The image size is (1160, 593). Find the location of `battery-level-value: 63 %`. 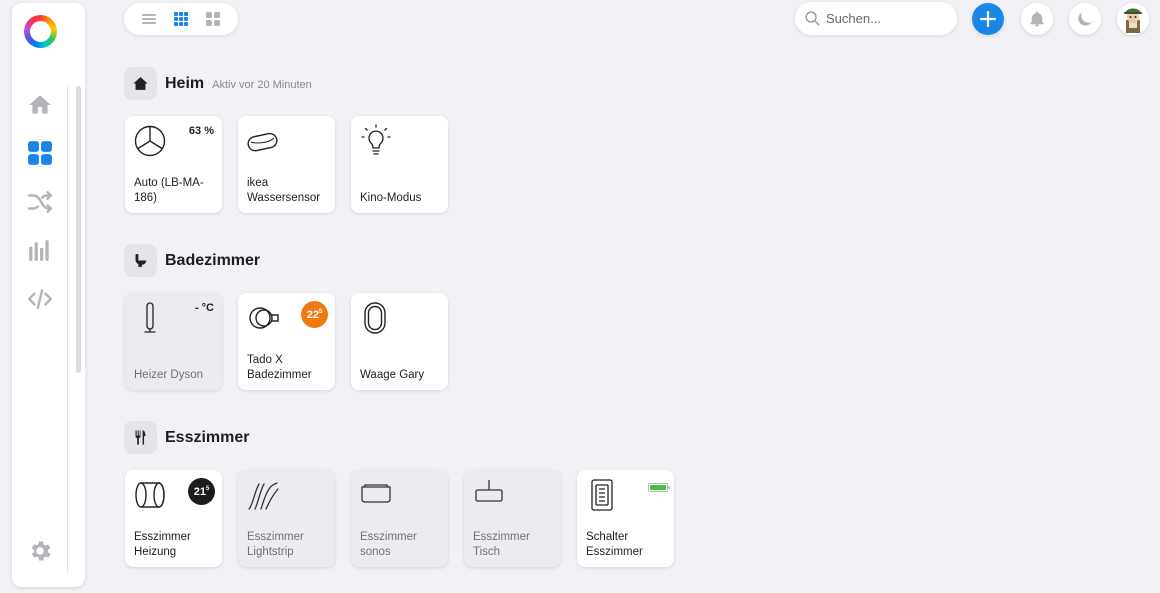

battery-level-value: 63 % is located at coordinates (201, 131).